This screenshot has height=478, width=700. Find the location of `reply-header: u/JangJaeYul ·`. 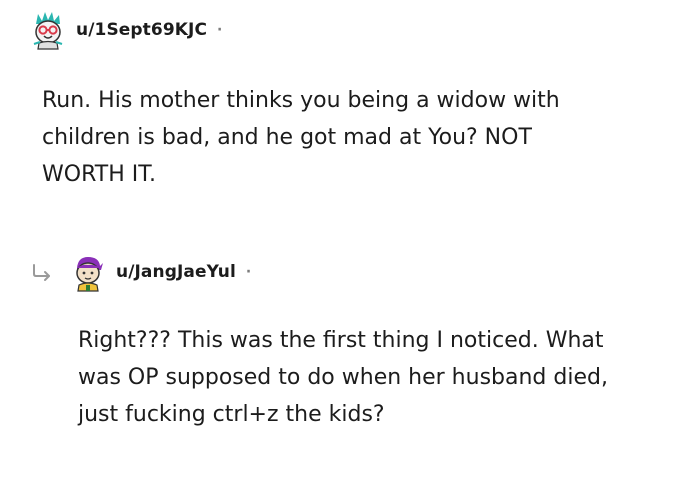

reply-header: u/JangJaeYul · is located at coordinates (353, 272).